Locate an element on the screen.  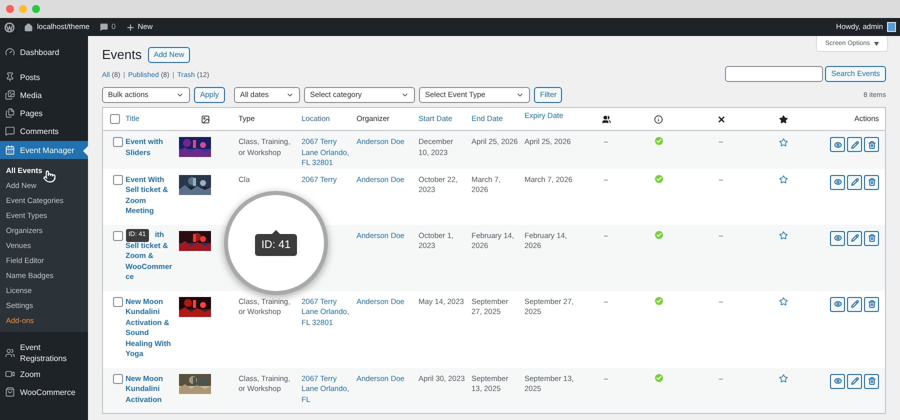
sidebar-item: Event Manager is located at coordinates (44, 150).